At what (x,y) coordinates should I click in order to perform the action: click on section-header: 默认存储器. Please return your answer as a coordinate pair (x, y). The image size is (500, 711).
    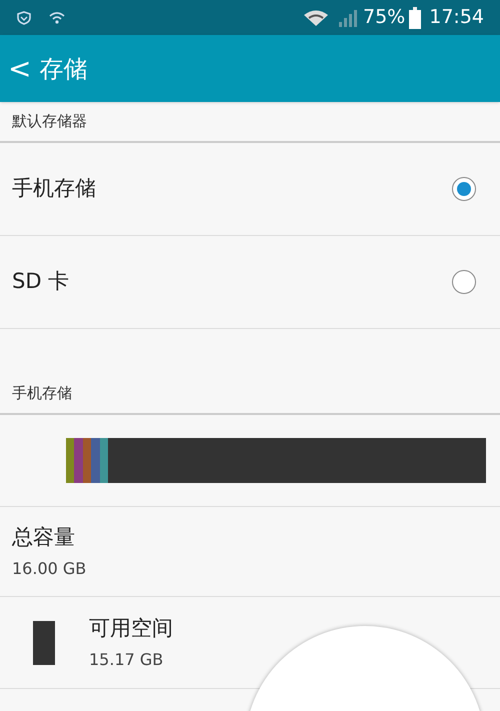
    Looking at the image, I should click on (250, 122).